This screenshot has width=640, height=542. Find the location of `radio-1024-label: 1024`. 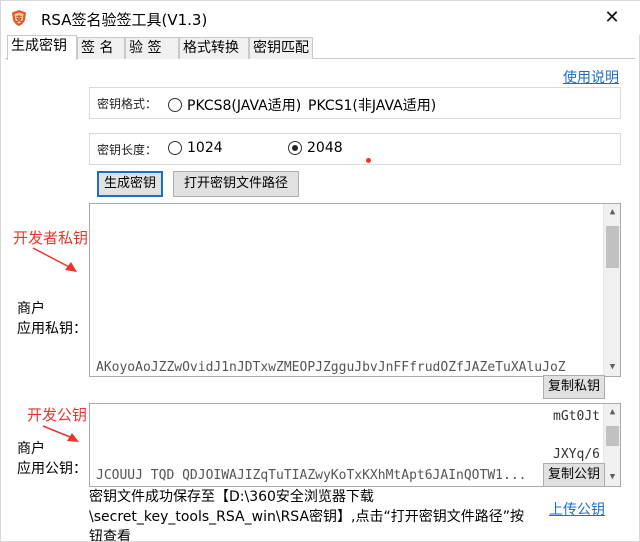

radio-1024-label: 1024 is located at coordinates (205, 148).